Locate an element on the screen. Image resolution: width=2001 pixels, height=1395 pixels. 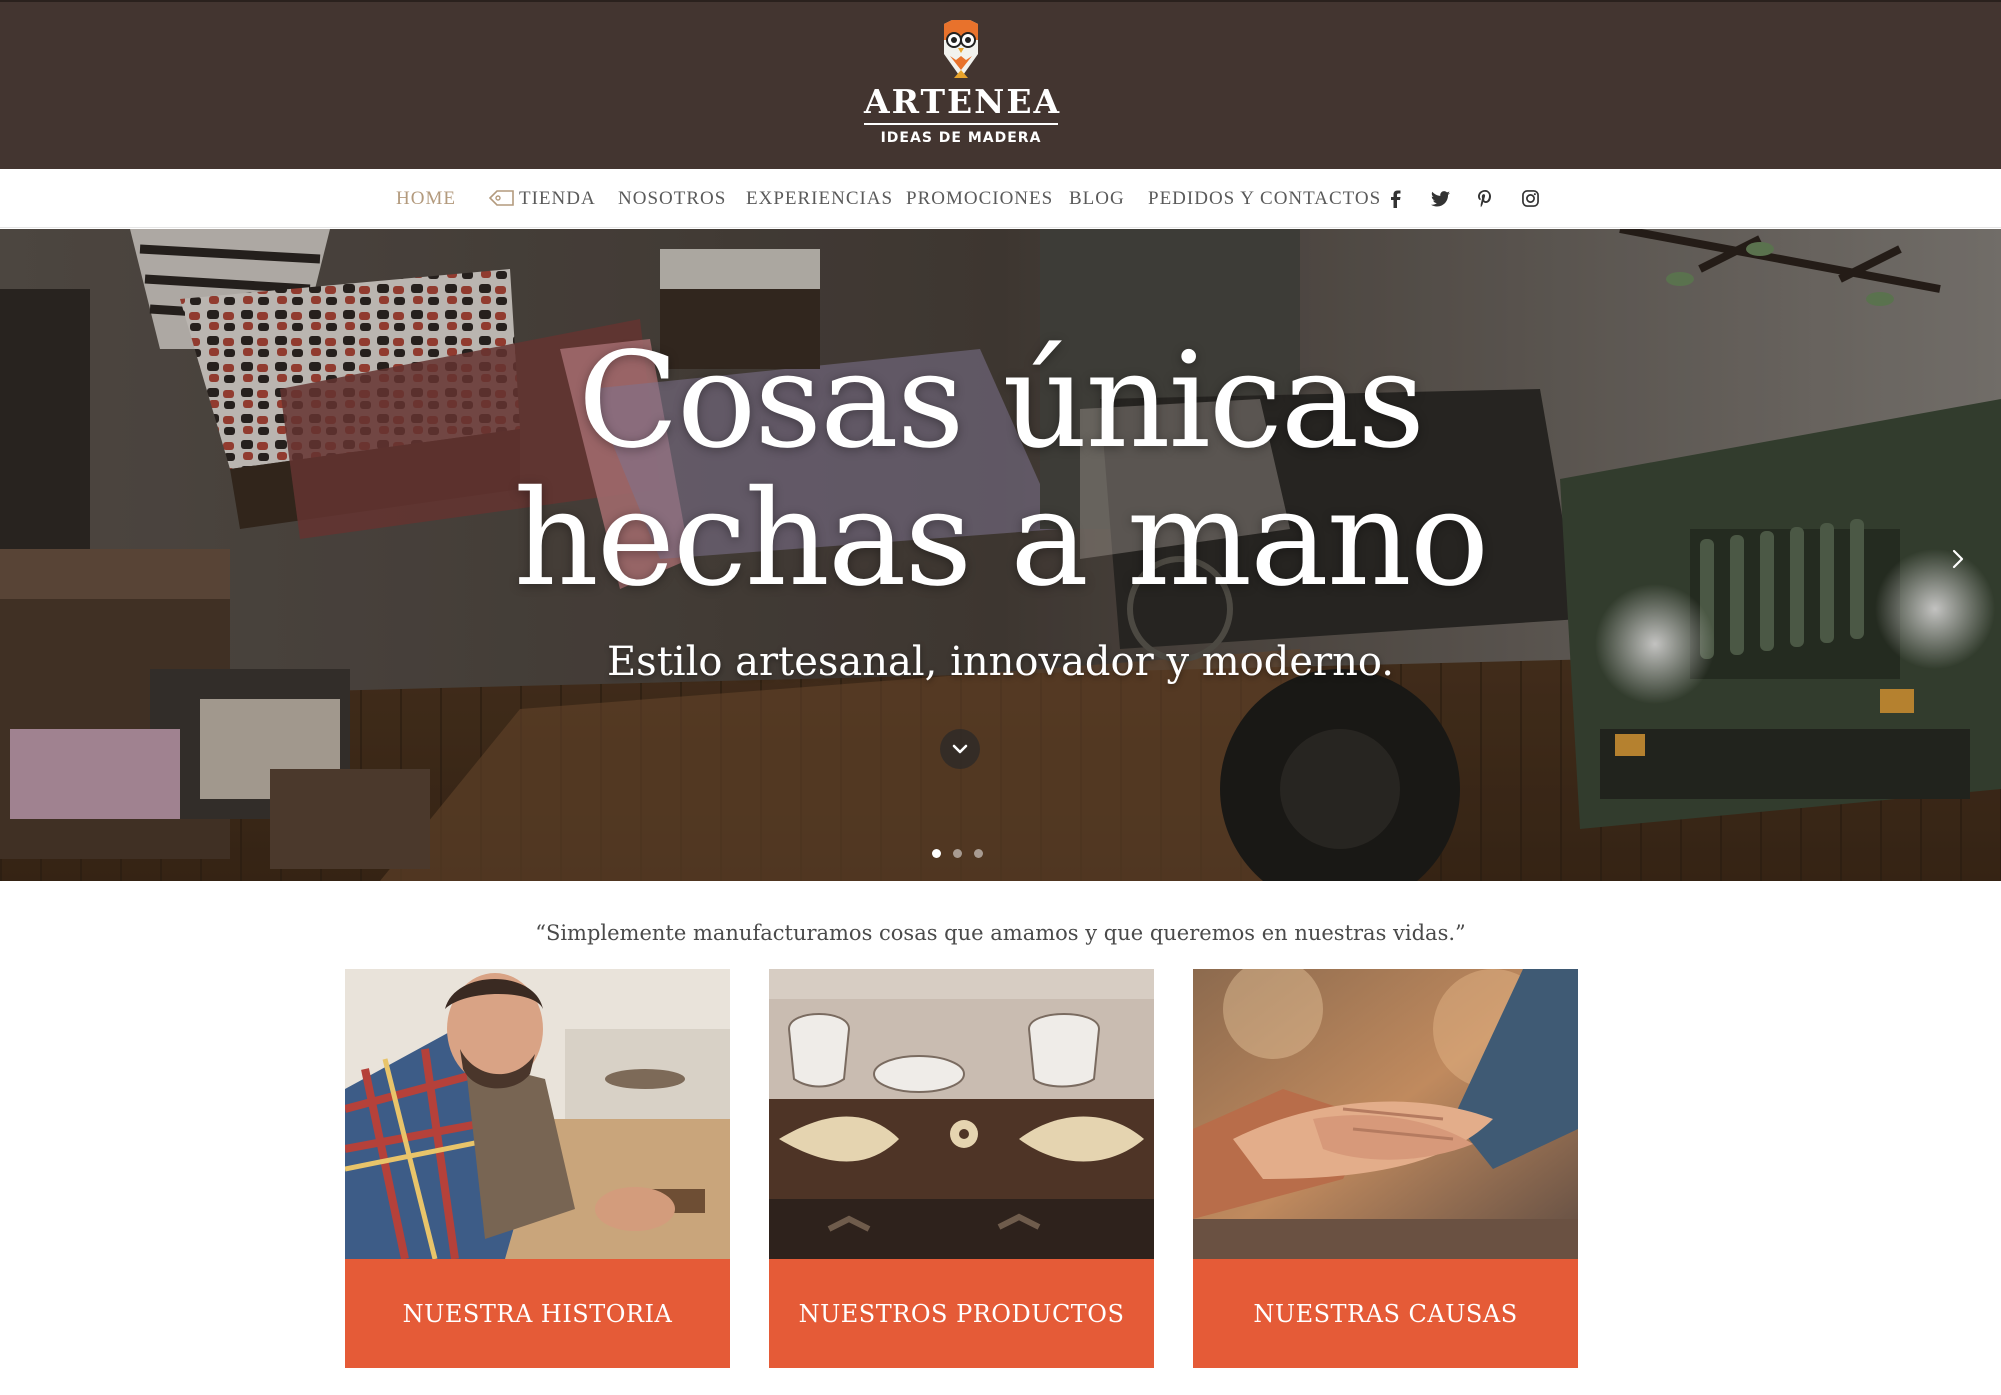
hero-title-line2: hechas a mano is located at coordinates (1001, 539).